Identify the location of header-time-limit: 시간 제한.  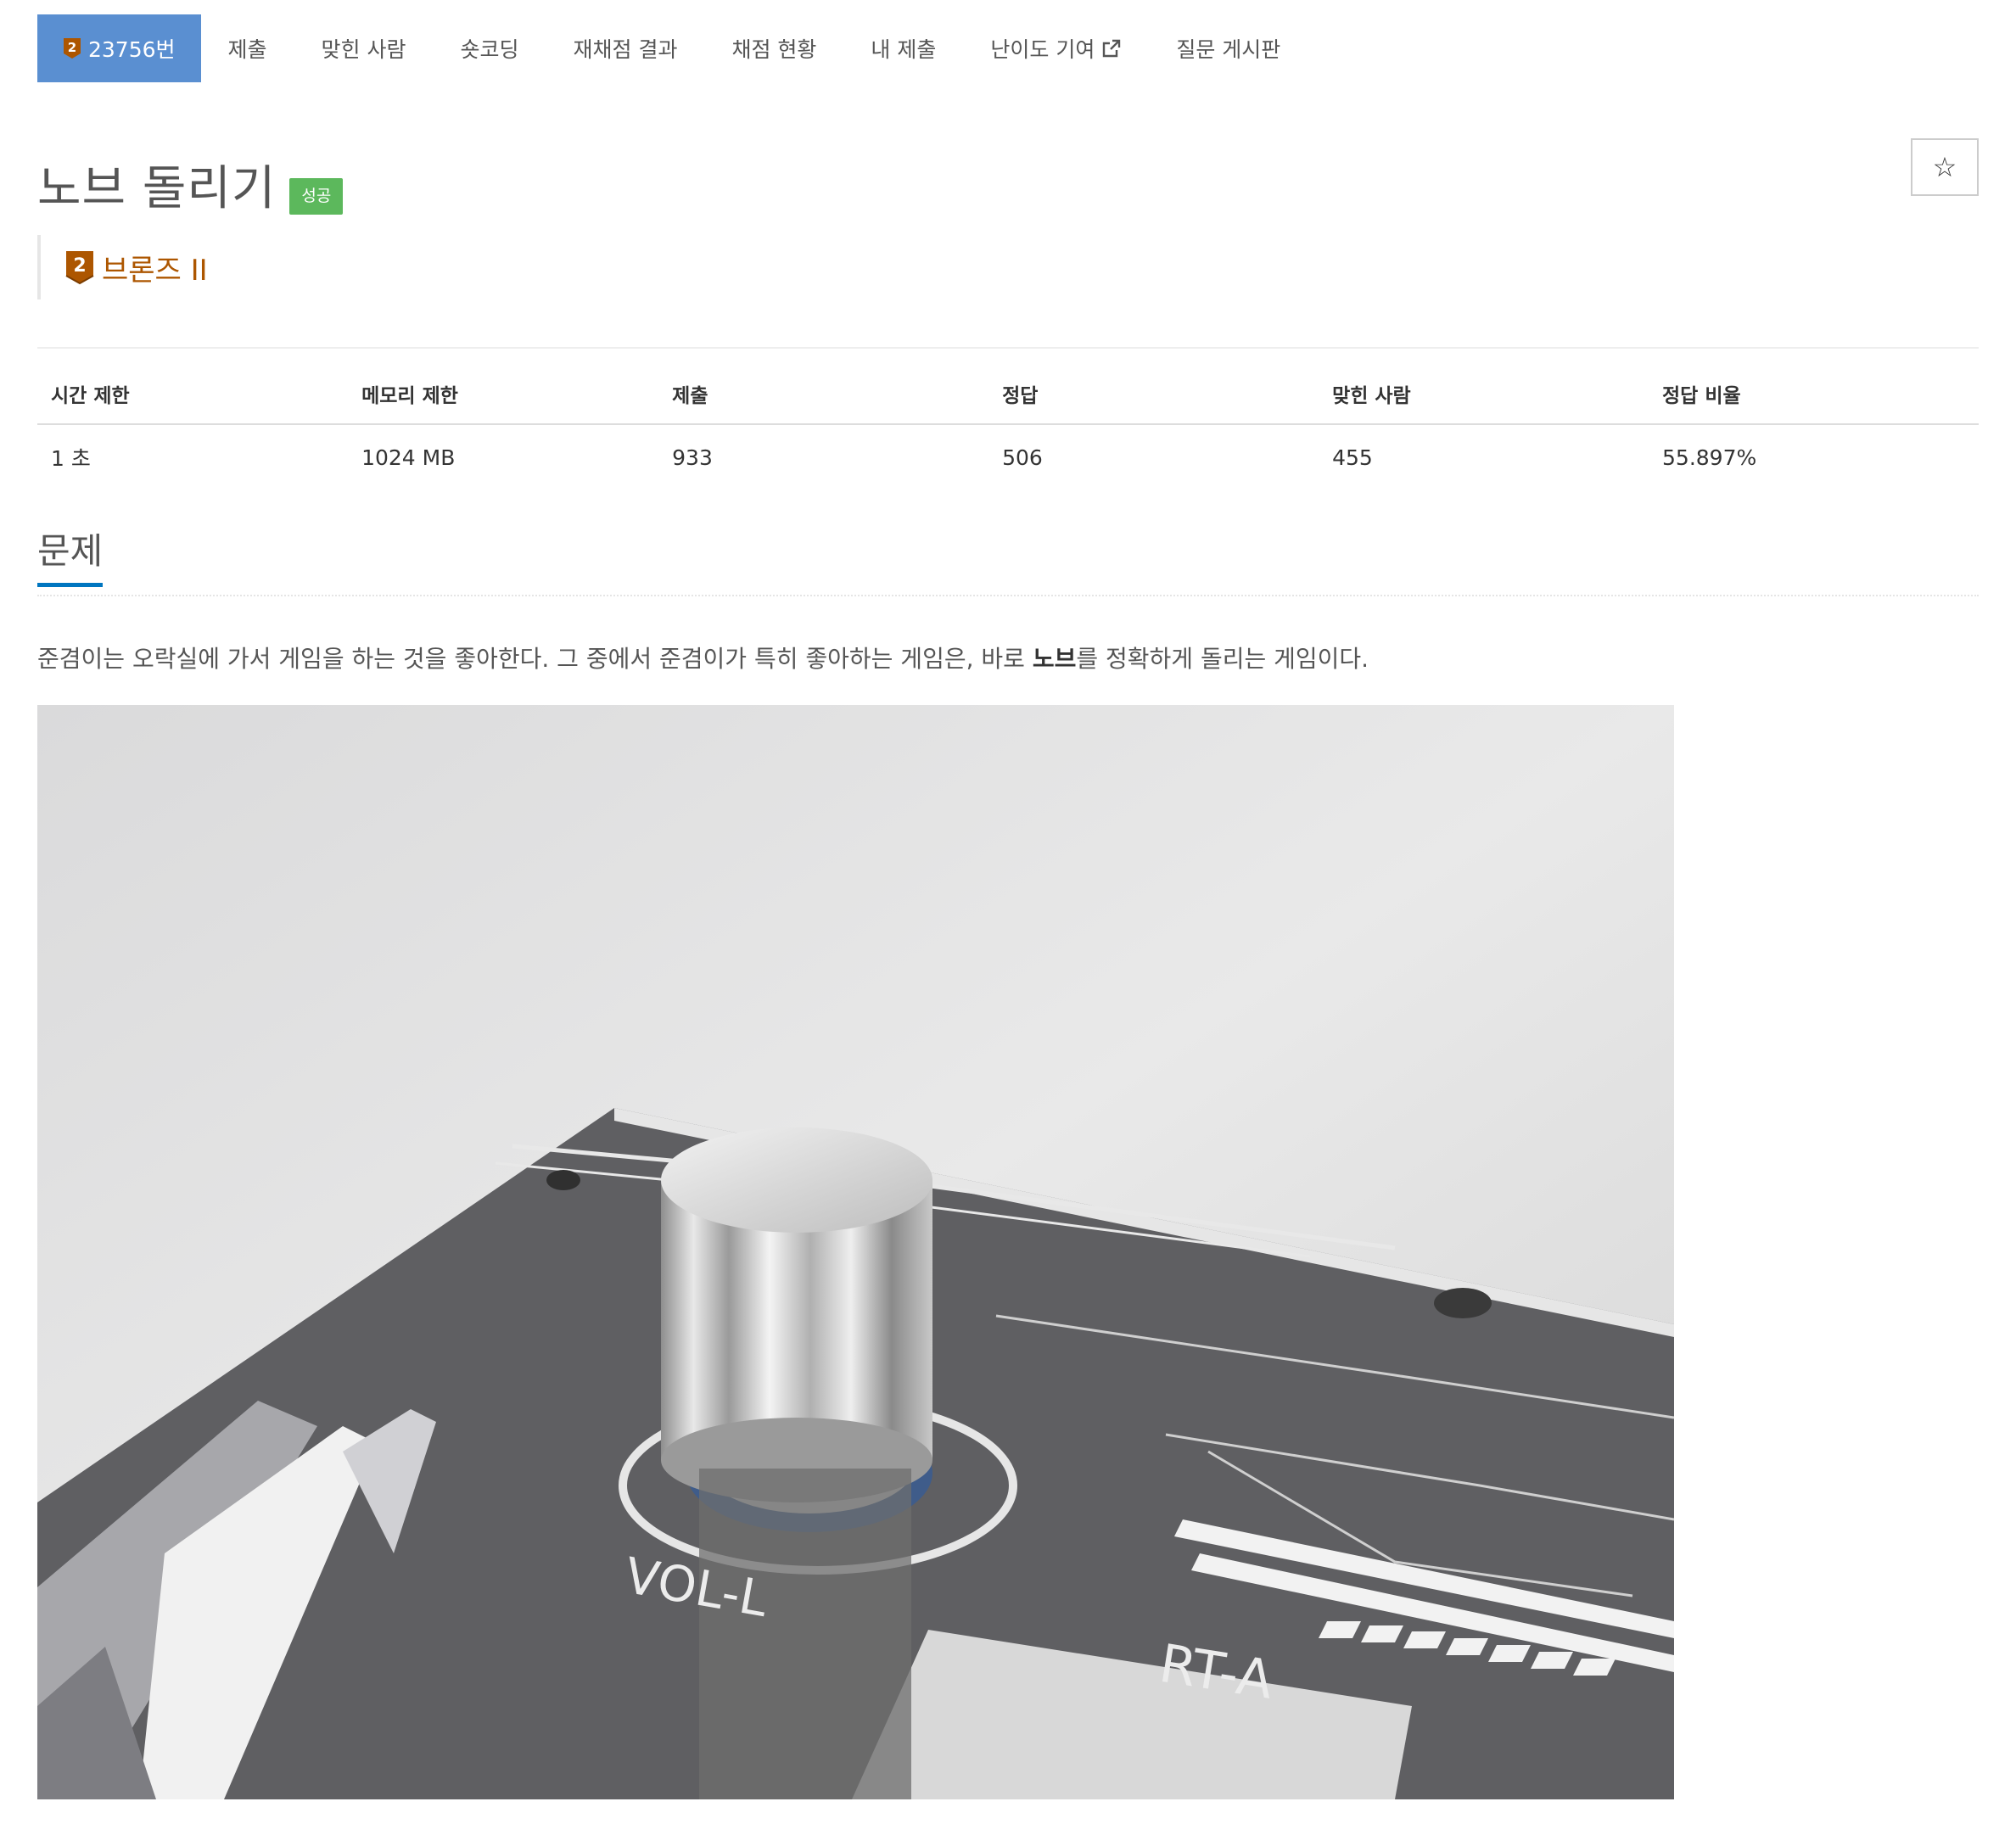
(193, 402).